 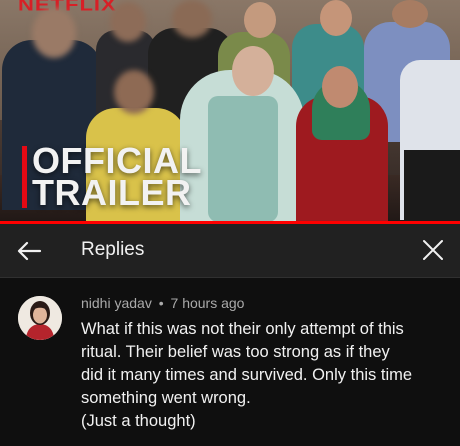 I want to click on trailer-text: TRAILER, so click(x=112, y=192).